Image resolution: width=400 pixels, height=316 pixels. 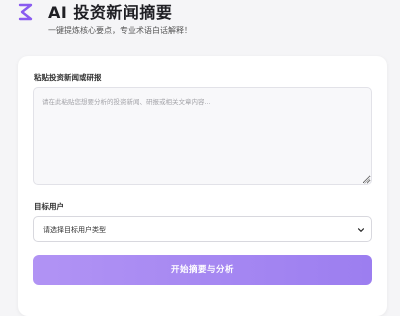 What do you see at coordinates (49, 206) in the screenshot?
I see `target-user-label: 目标用户` at bounding box center [49, 206].